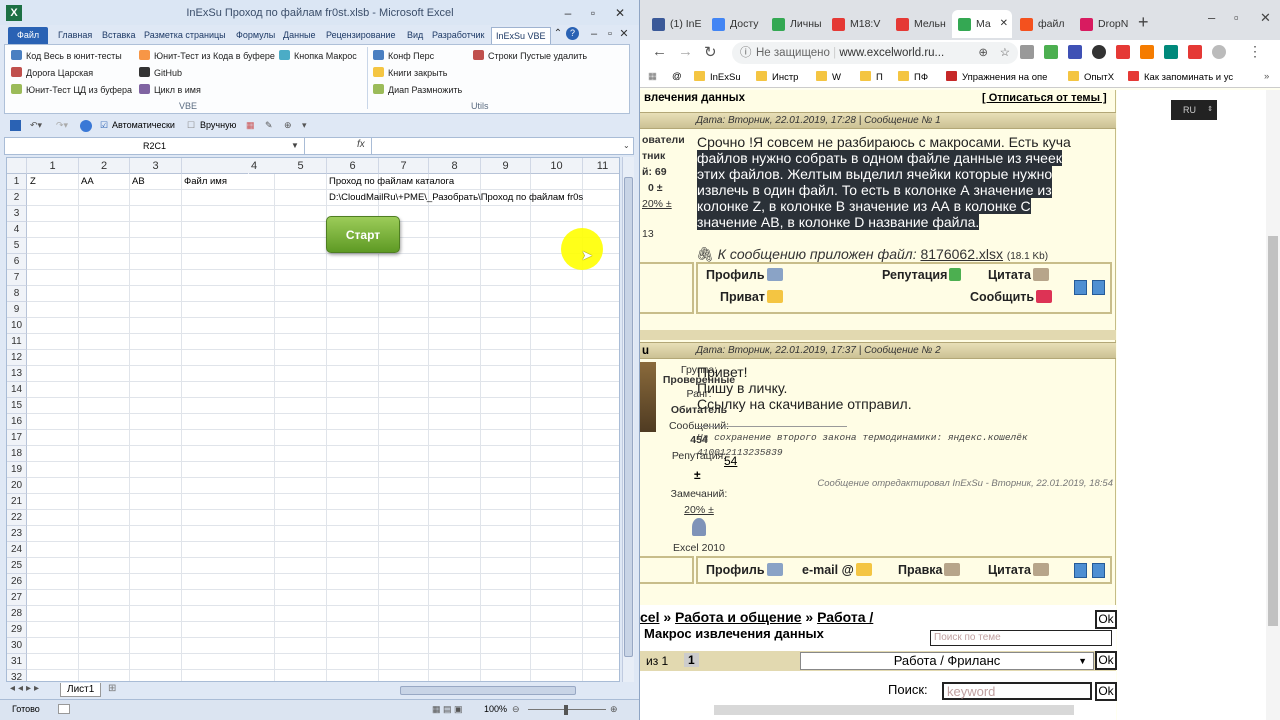  What do you see at coordinates (875, 53) in the screenshot?
I see `url-field: ⓘ Не защищено | www.excelworld.ru... ⊕ ☆` at bounding box center [875, 53].